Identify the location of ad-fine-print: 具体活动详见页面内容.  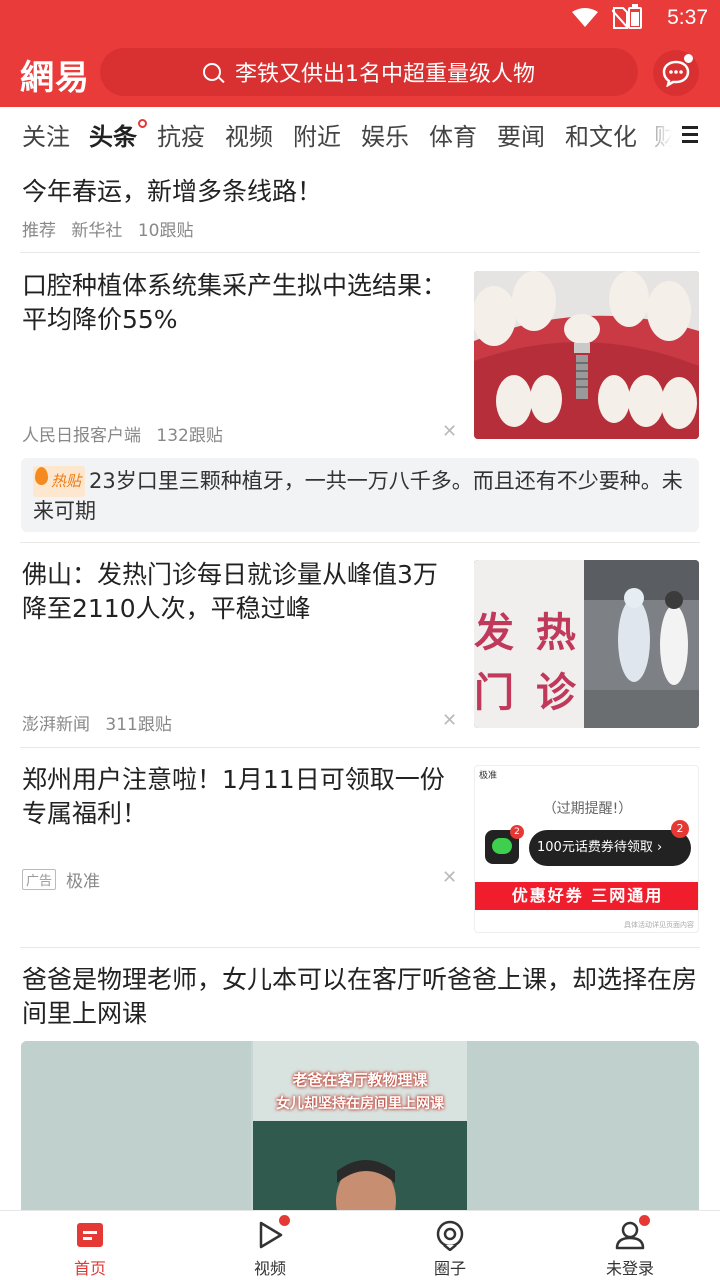
(659, 925).